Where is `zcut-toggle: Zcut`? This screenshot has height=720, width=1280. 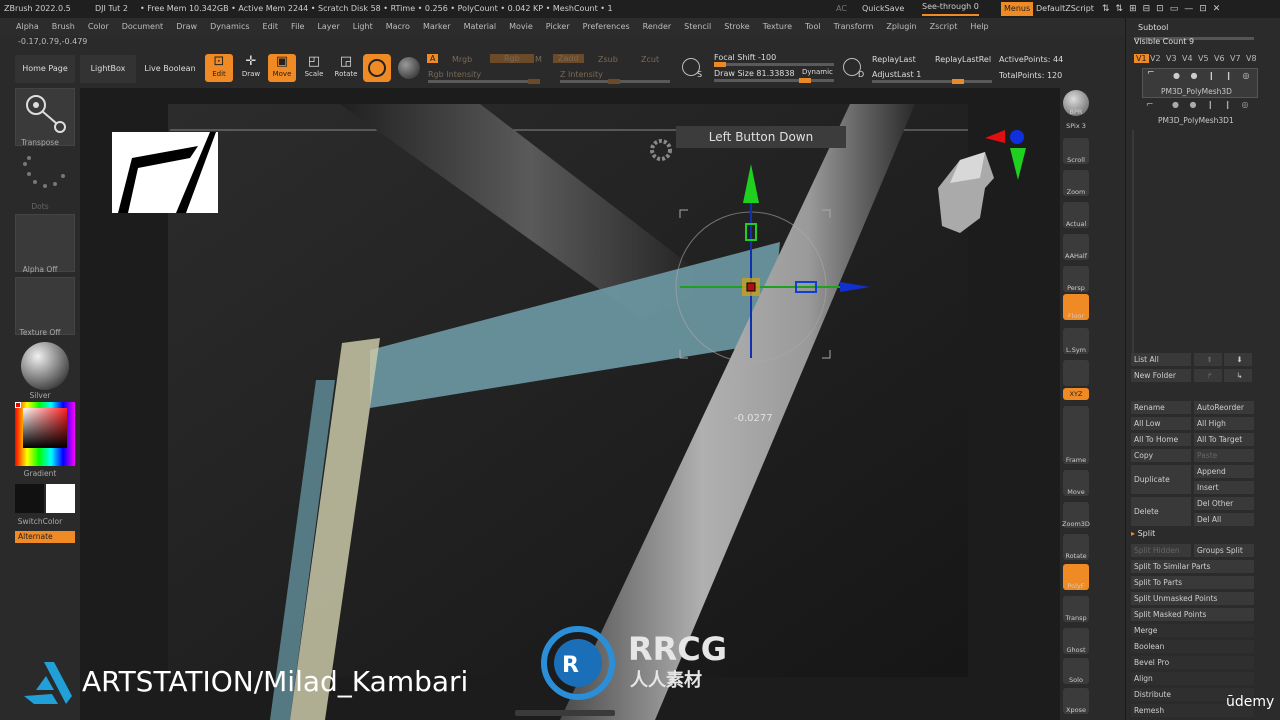 zcut-toggle: Zcut is located at coordinates (650, 59).